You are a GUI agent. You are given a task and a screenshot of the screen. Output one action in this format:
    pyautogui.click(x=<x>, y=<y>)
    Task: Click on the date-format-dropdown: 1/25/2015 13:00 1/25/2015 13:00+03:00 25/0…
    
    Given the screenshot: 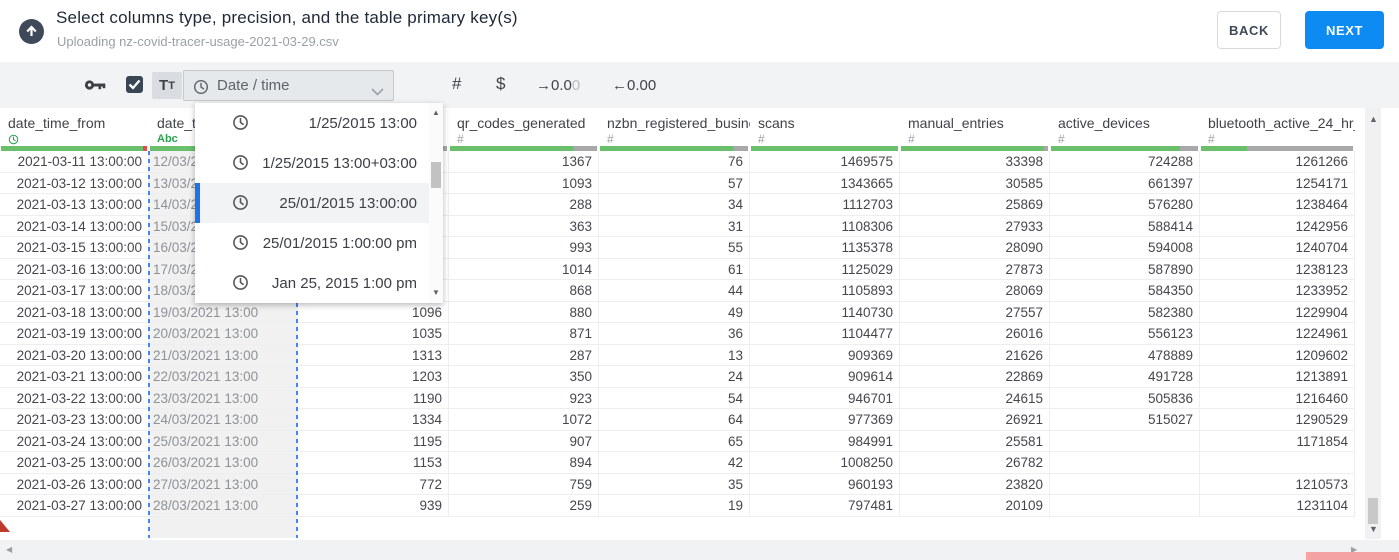 What is the action you would take?
    pyautogui.click(x=319, y=203)
    